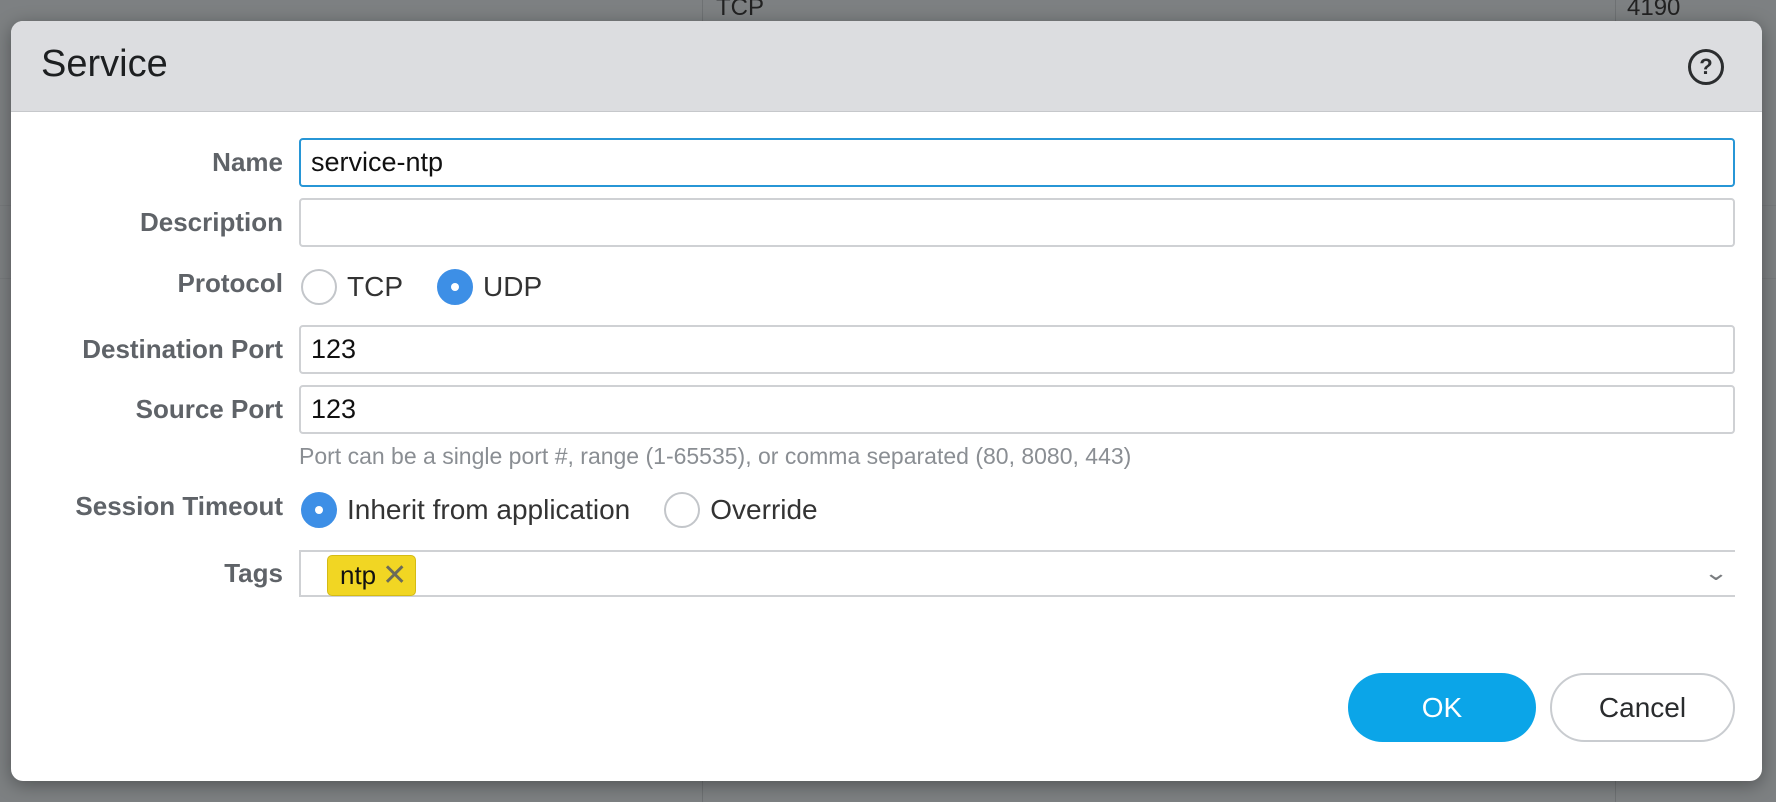 The image size is (1776, 802). I want to click on source-port-label: Source Port, so click(209, 409).